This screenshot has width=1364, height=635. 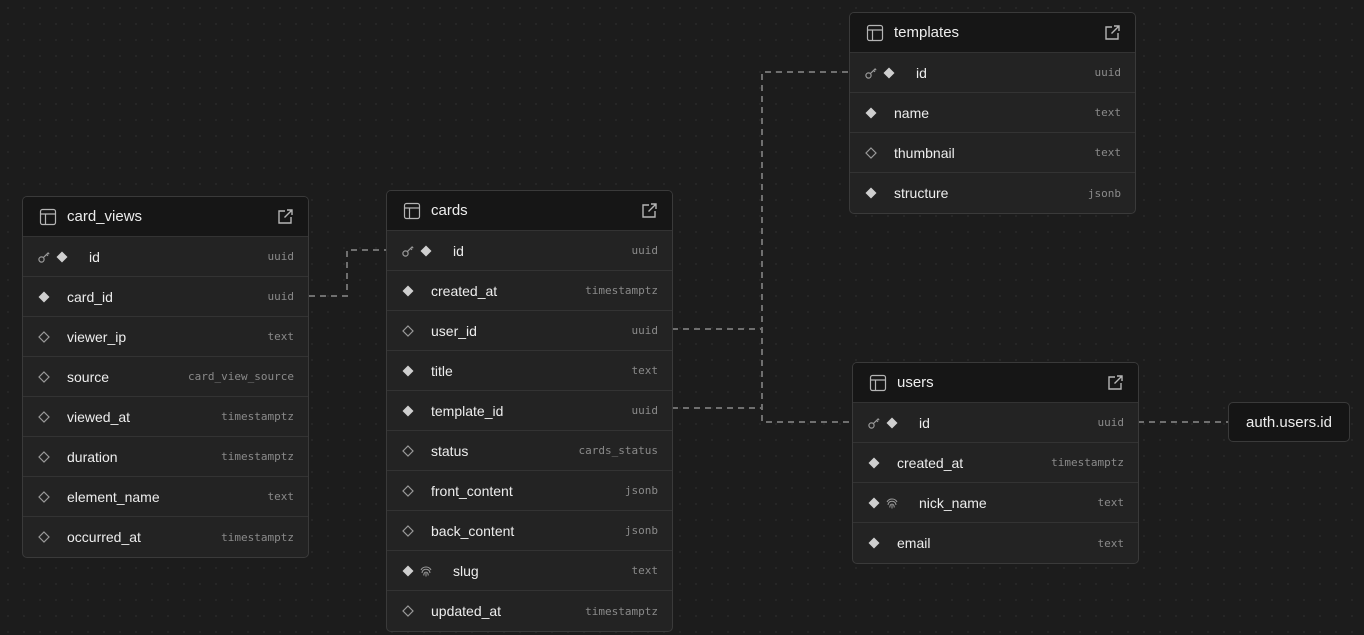 What do you see at coordinates (165, 337) in the screenshot?
I see `column-row-viewer-ip: viewer_ip text` at bounding box center [165, 337].